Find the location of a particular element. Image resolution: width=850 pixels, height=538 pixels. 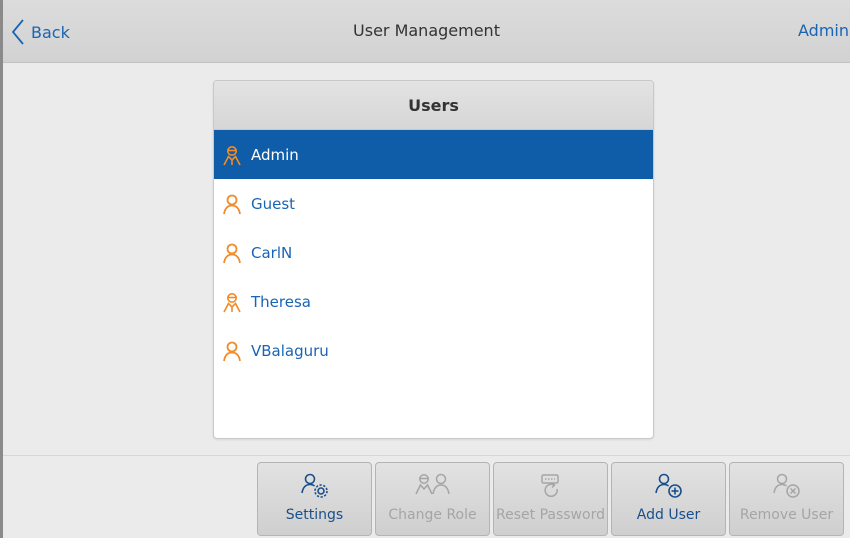

reset-password-icon is located at coordinates (551, 486).